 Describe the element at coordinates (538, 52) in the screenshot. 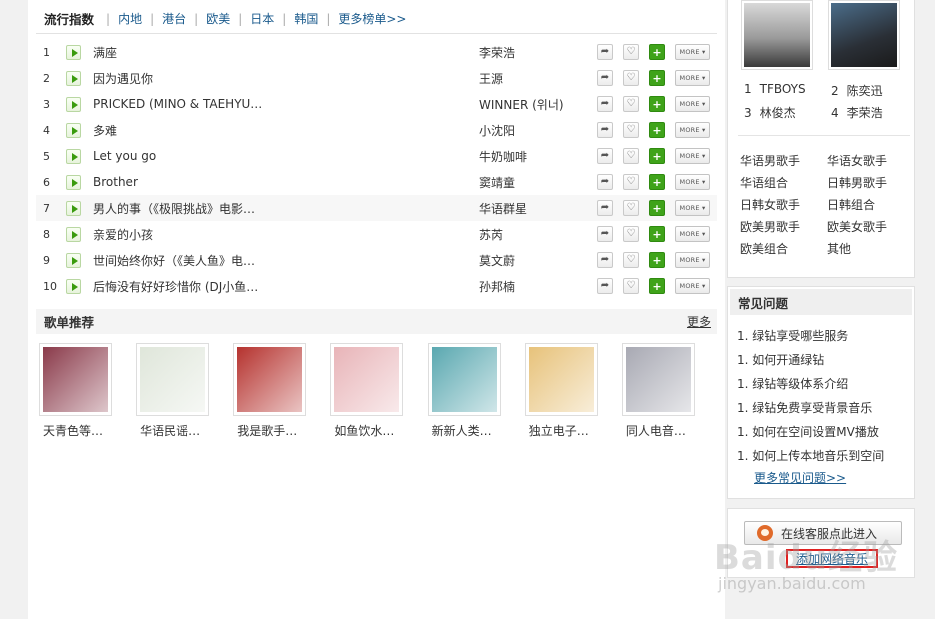

I see `song-artist: 李荣浩` at that location.